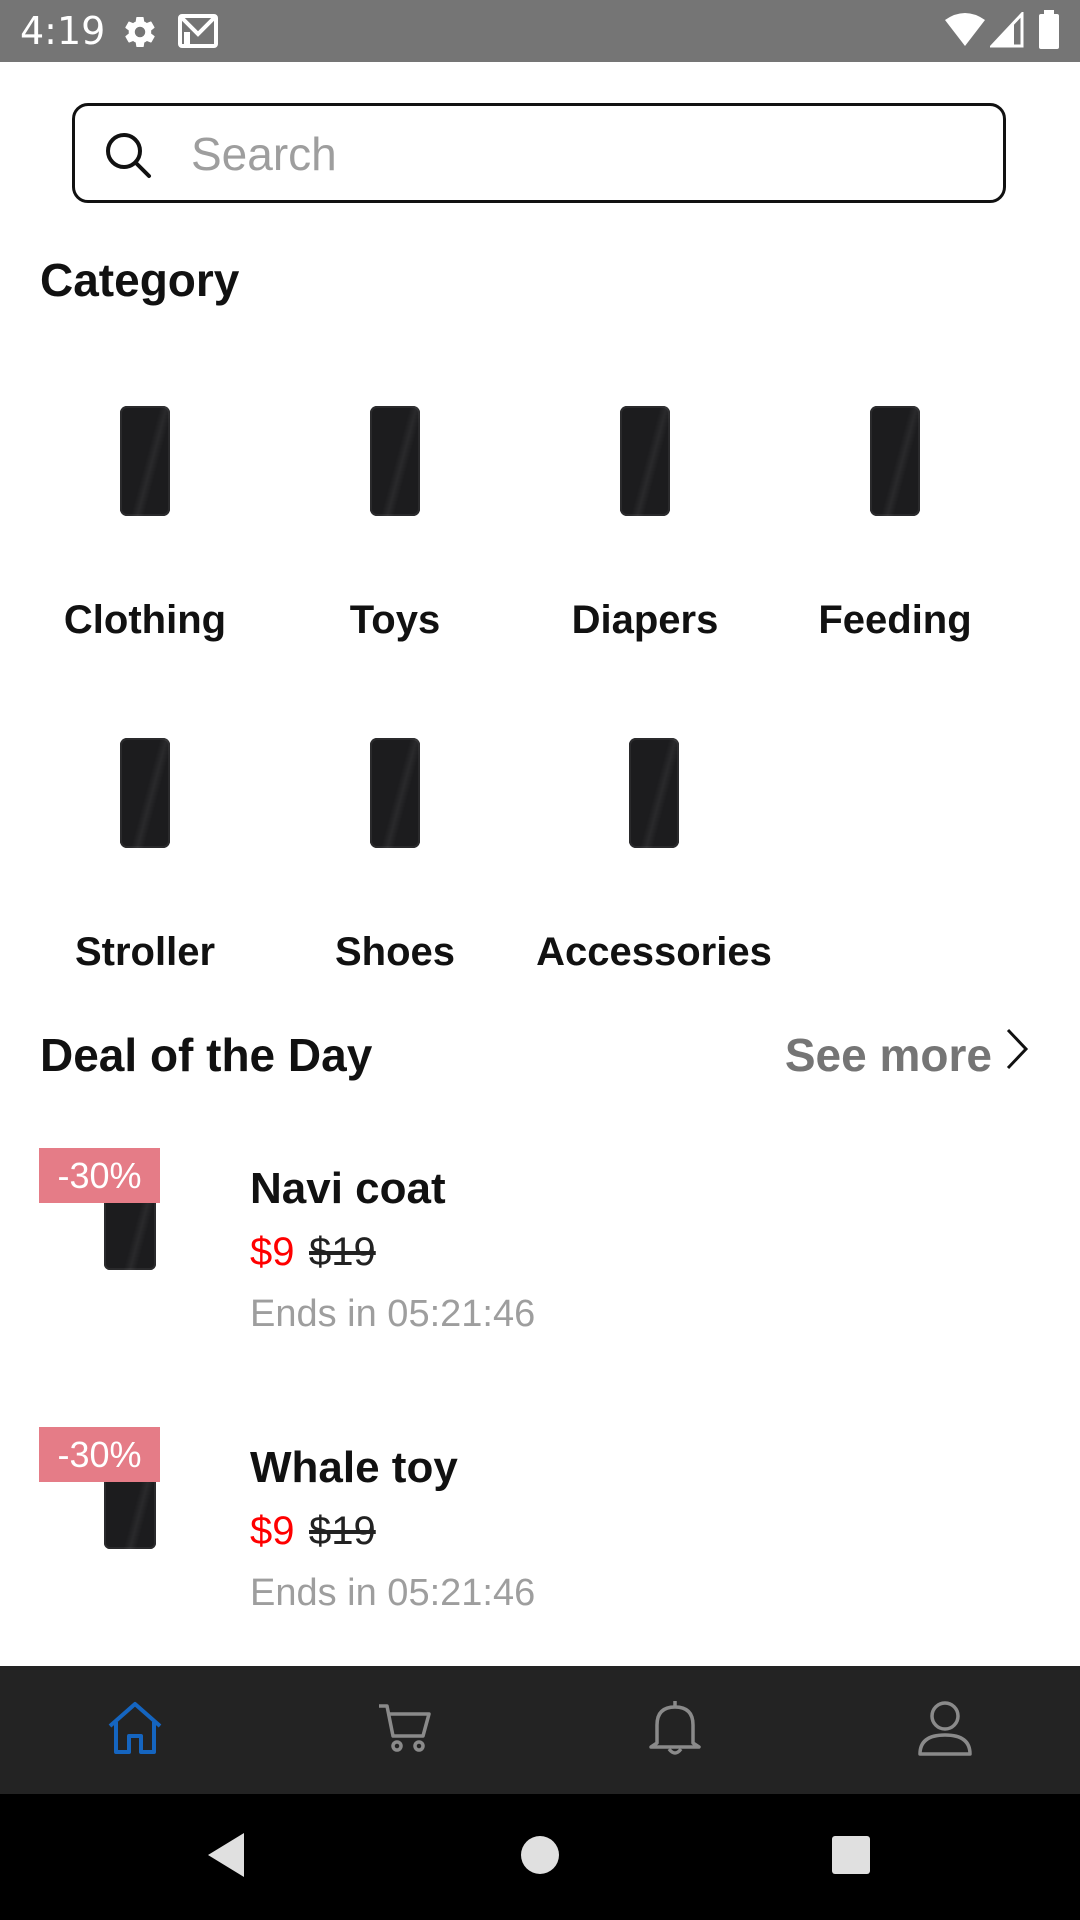  What do you see at coordinates (145, 620) in the screenshot?
I see `category-label: Clothing` at bounding box center [145, 620].